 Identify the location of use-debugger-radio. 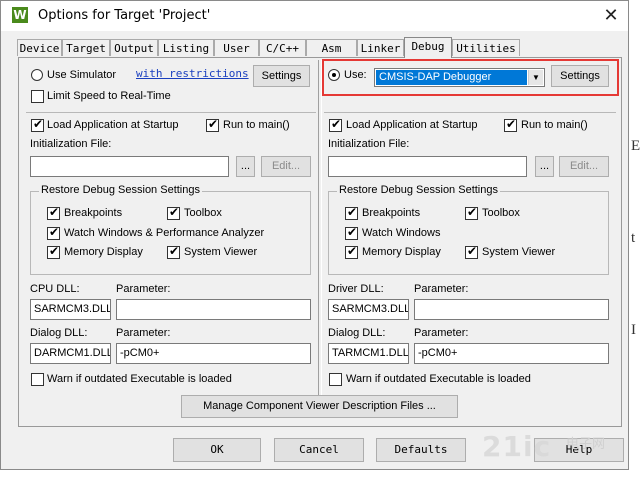
(334, 75).